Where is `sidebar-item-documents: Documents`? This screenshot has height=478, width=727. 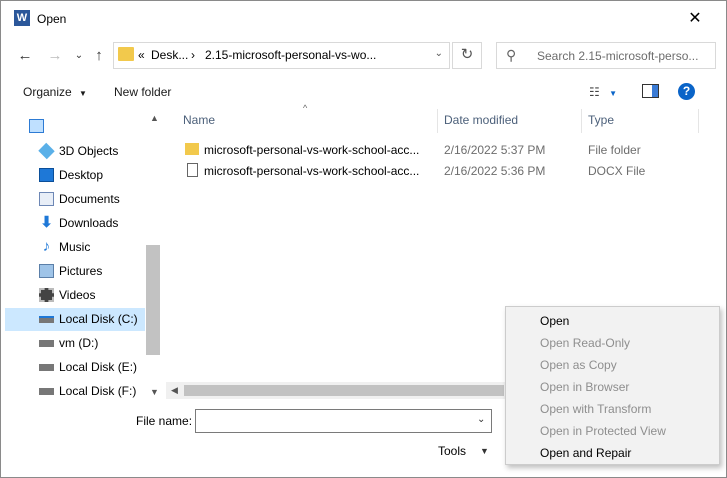
sidebar-item-documents: Documents is located at coordinates (75, 199).